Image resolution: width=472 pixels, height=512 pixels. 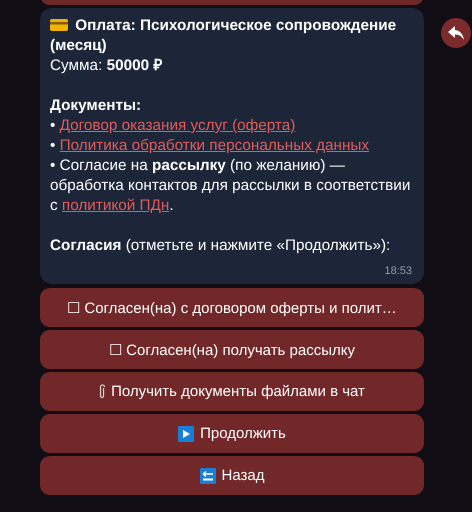 I want to click on reply-button, so click(x=456, y=33).